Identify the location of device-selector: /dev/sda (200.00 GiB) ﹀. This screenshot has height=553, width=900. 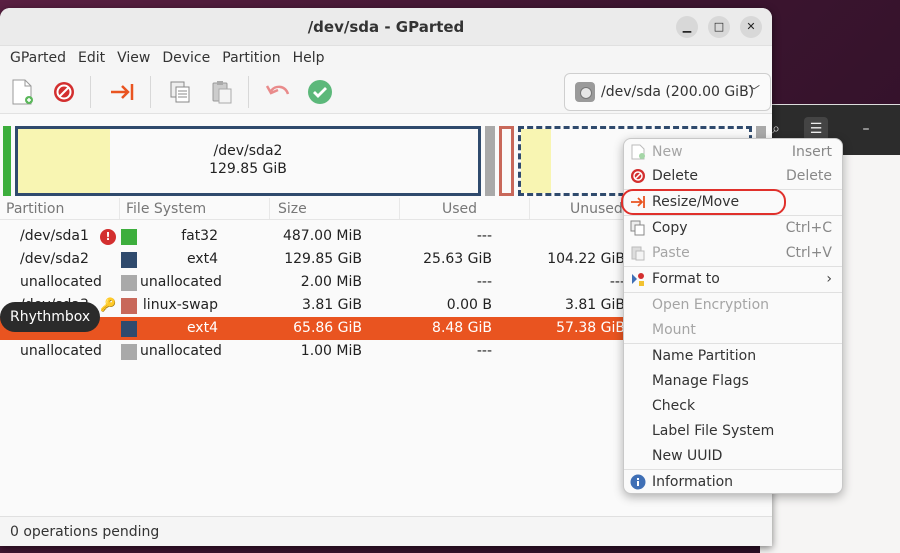
(667, 92).